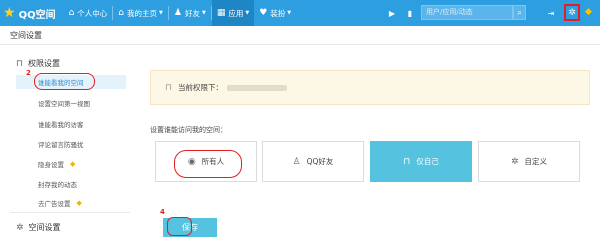 The height and width of the screenshot is (245, 600). I want to click on nav-label: 好友, so click(192, 13).